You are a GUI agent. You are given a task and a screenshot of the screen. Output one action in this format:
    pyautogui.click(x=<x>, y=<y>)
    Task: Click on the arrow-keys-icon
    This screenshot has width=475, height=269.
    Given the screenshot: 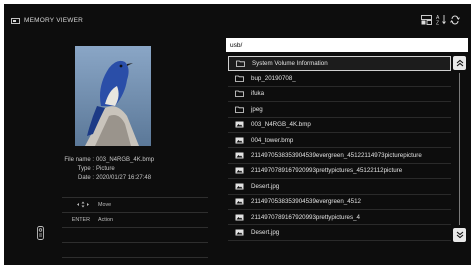 What is the action you would take?
    pyautogui.click(x=80, y=205)
    